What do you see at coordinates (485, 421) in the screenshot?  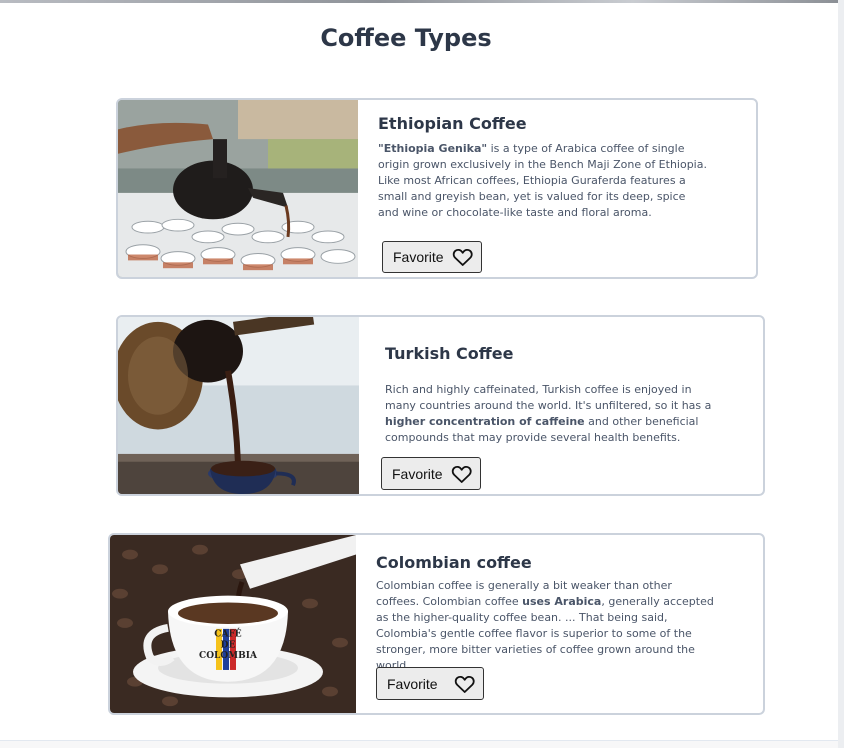 I see `description-highlight: higher concentration of caffeine` at bounding box center [485, 421].